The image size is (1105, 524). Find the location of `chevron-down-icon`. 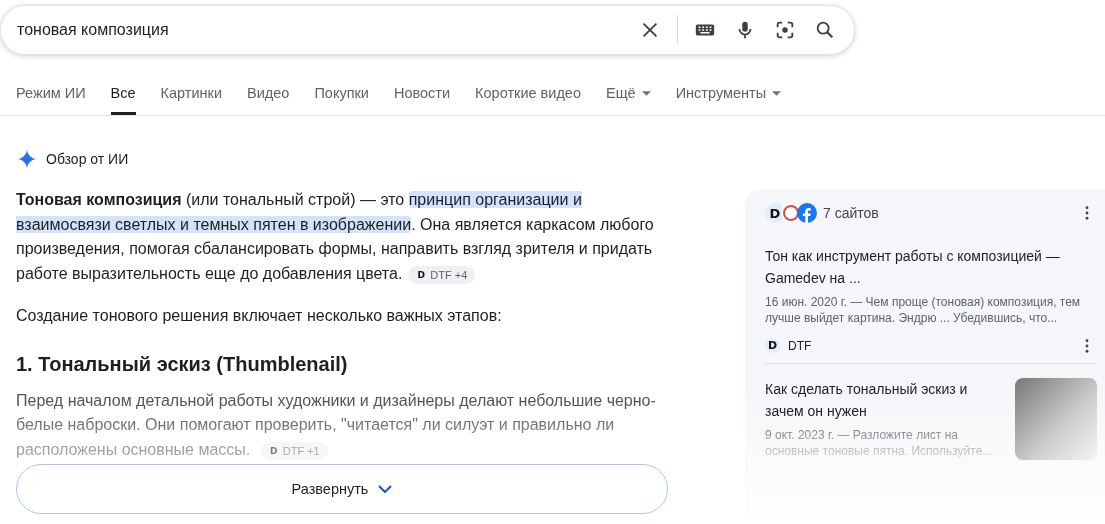

chevron-down-icon is located at coordinates (385, 489).